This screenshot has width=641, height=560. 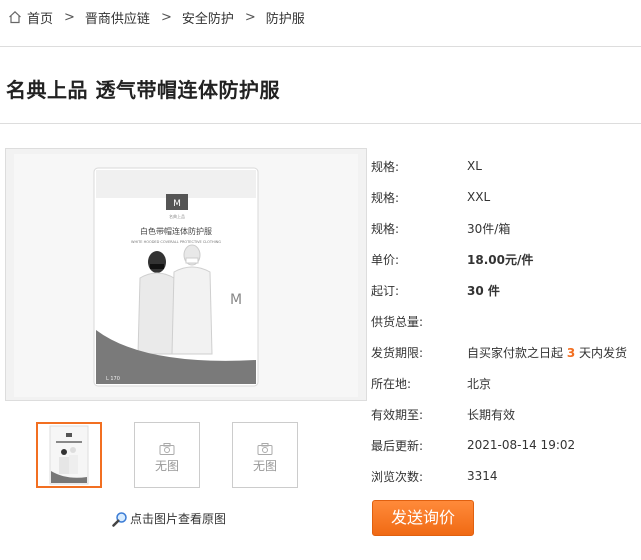 What do you see at coordinates (483, 290) in the screenshot?
I see `min-order: 30 件` at bounding box center [483, 290].